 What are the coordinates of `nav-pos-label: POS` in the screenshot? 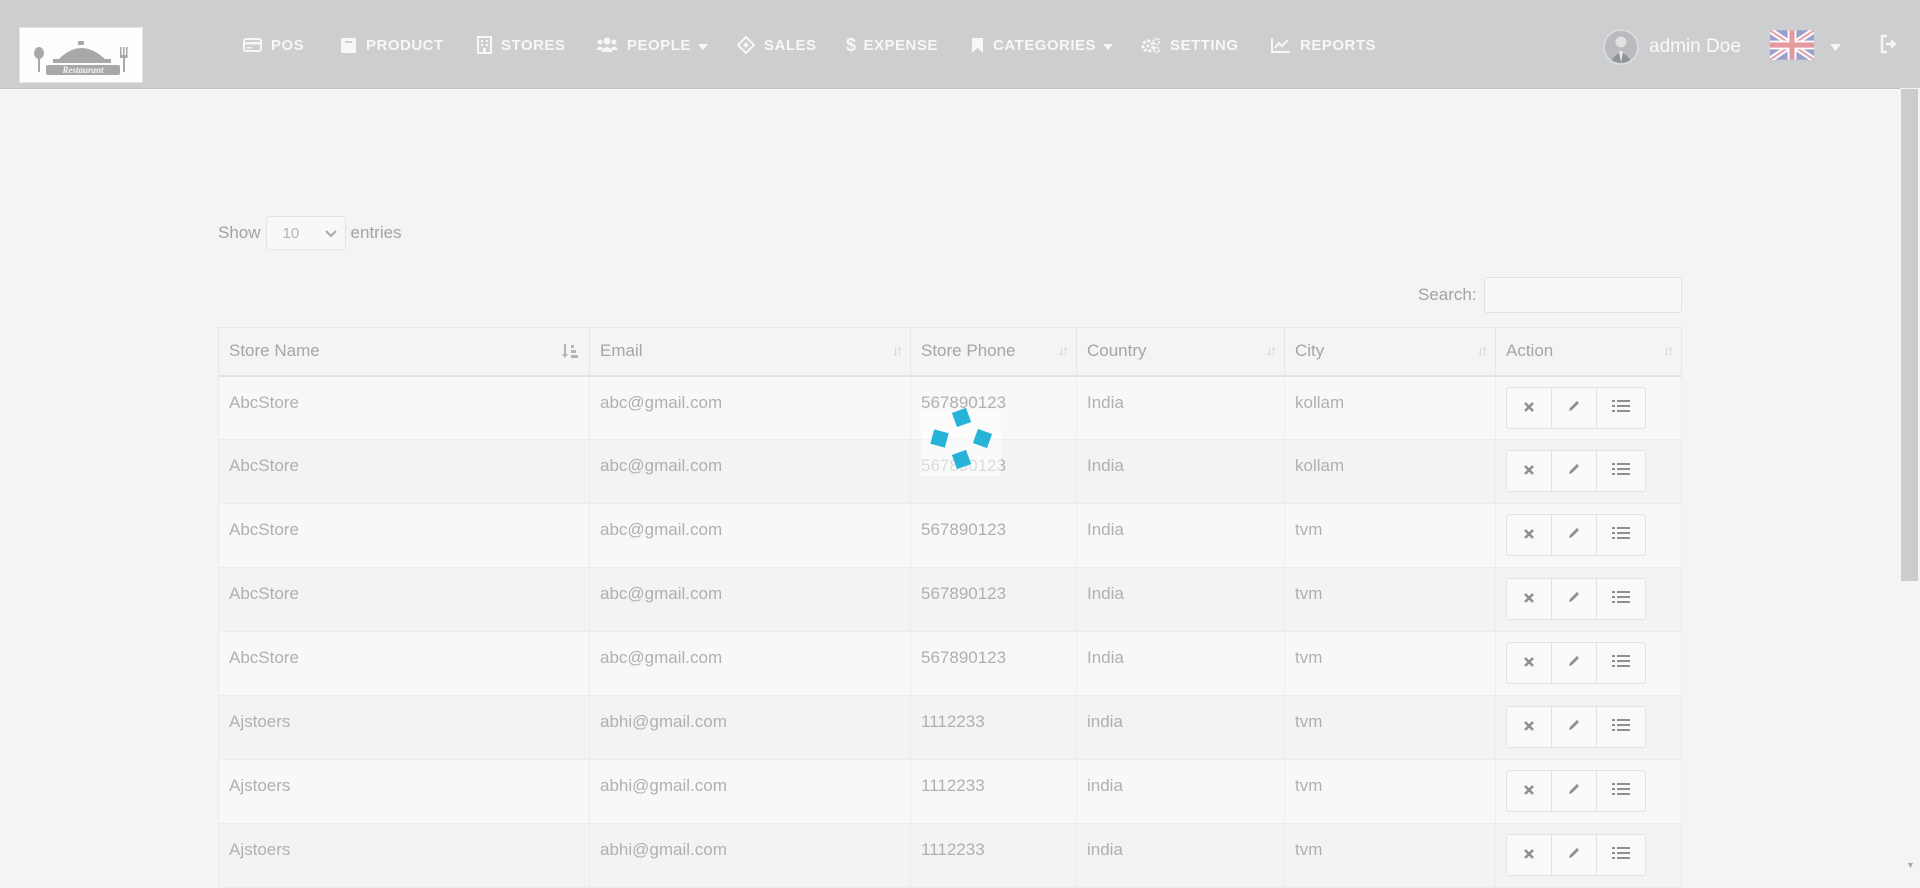 It's located at (288, 45).